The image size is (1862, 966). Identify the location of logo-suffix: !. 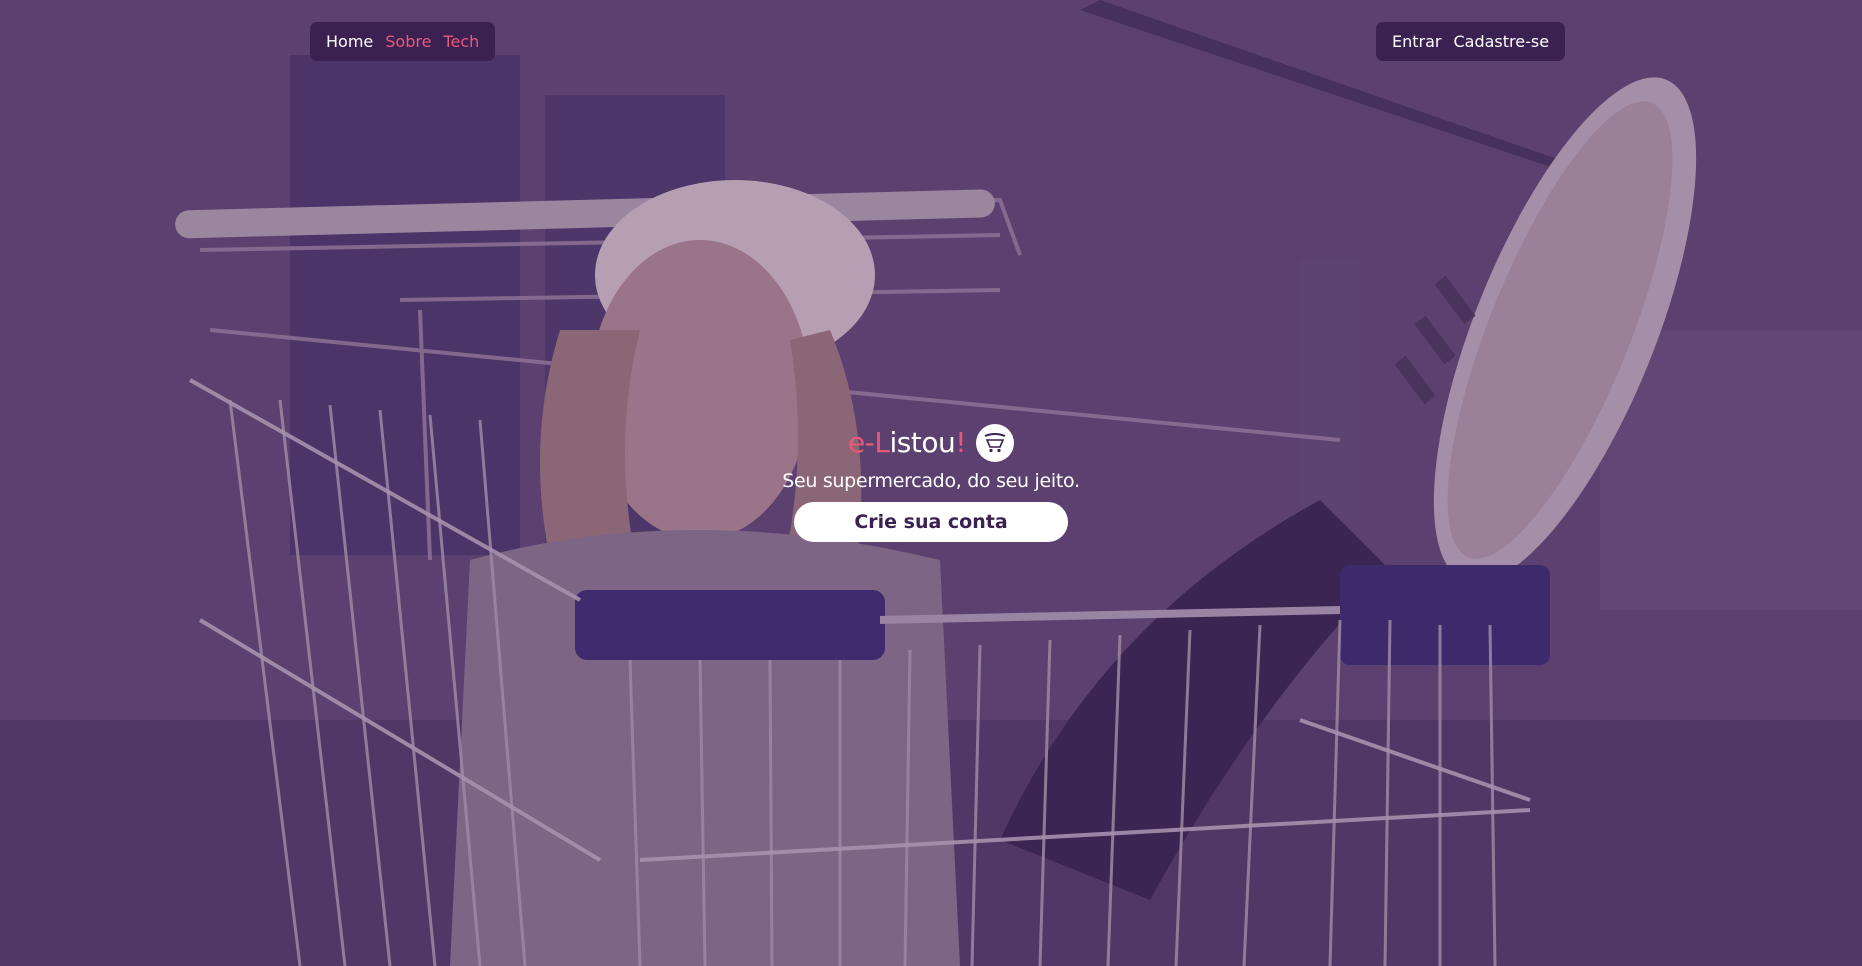
(960, 442).